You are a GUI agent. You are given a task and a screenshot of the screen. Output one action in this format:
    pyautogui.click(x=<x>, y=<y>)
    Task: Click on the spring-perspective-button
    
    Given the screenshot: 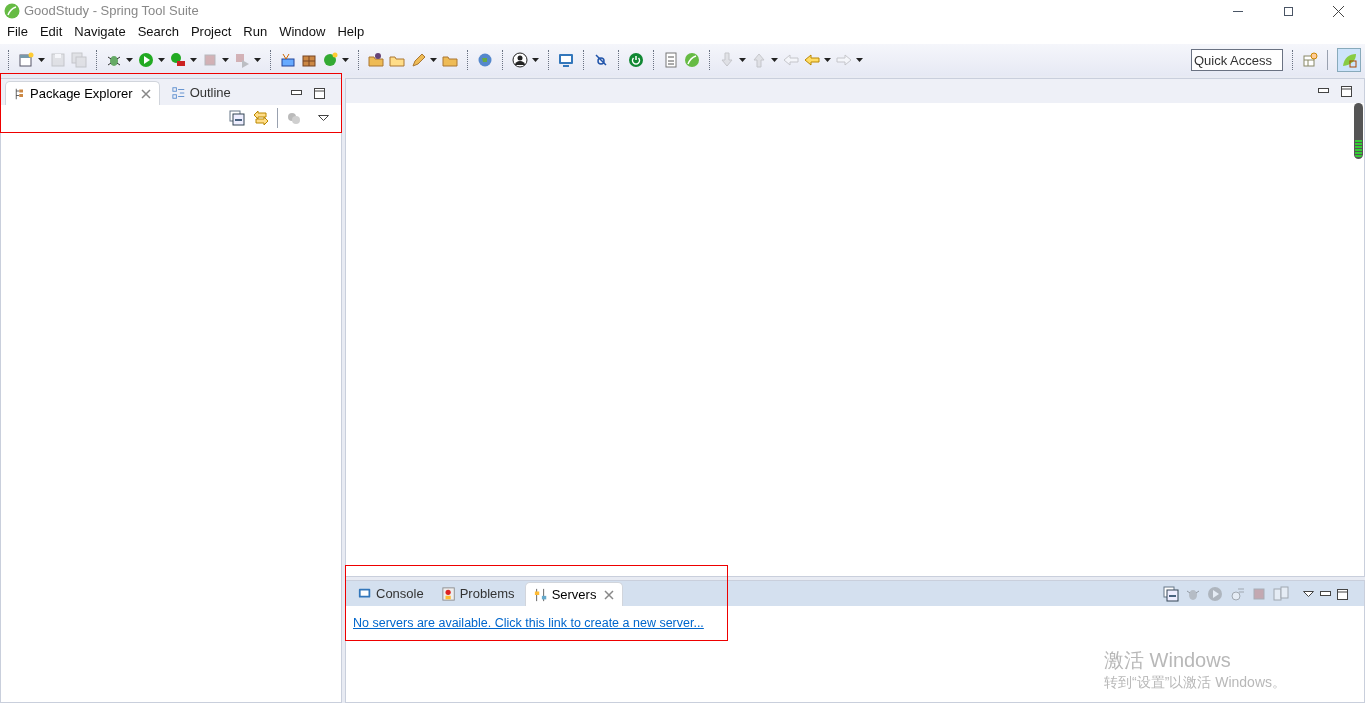 What is the action you would take?
    pyautogui.click(x=1349, y=60)
    